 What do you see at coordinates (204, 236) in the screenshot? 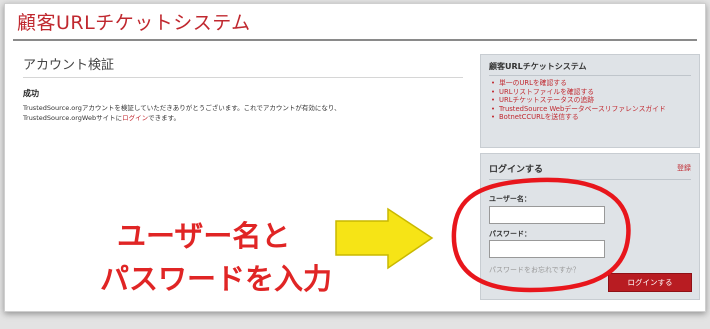
I see `annotation-line1: ユーザー名と` at bounding box center [204, 236].